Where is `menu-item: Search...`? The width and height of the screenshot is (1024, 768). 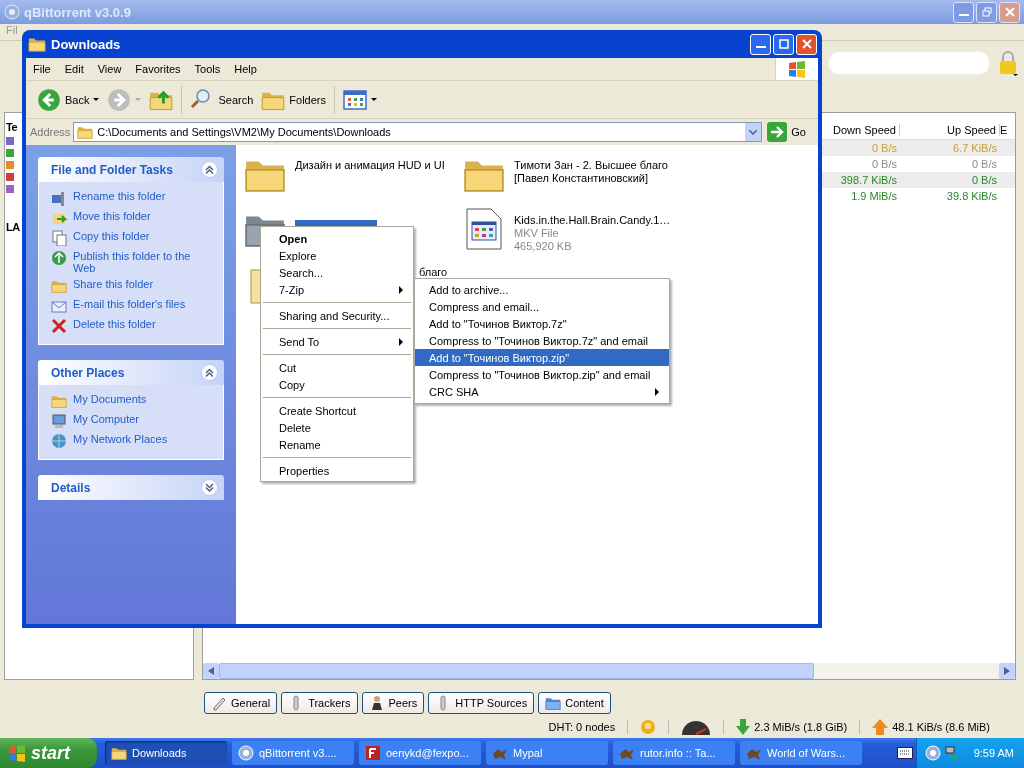 menu-item: Search... is located at coordinates (337, 272).